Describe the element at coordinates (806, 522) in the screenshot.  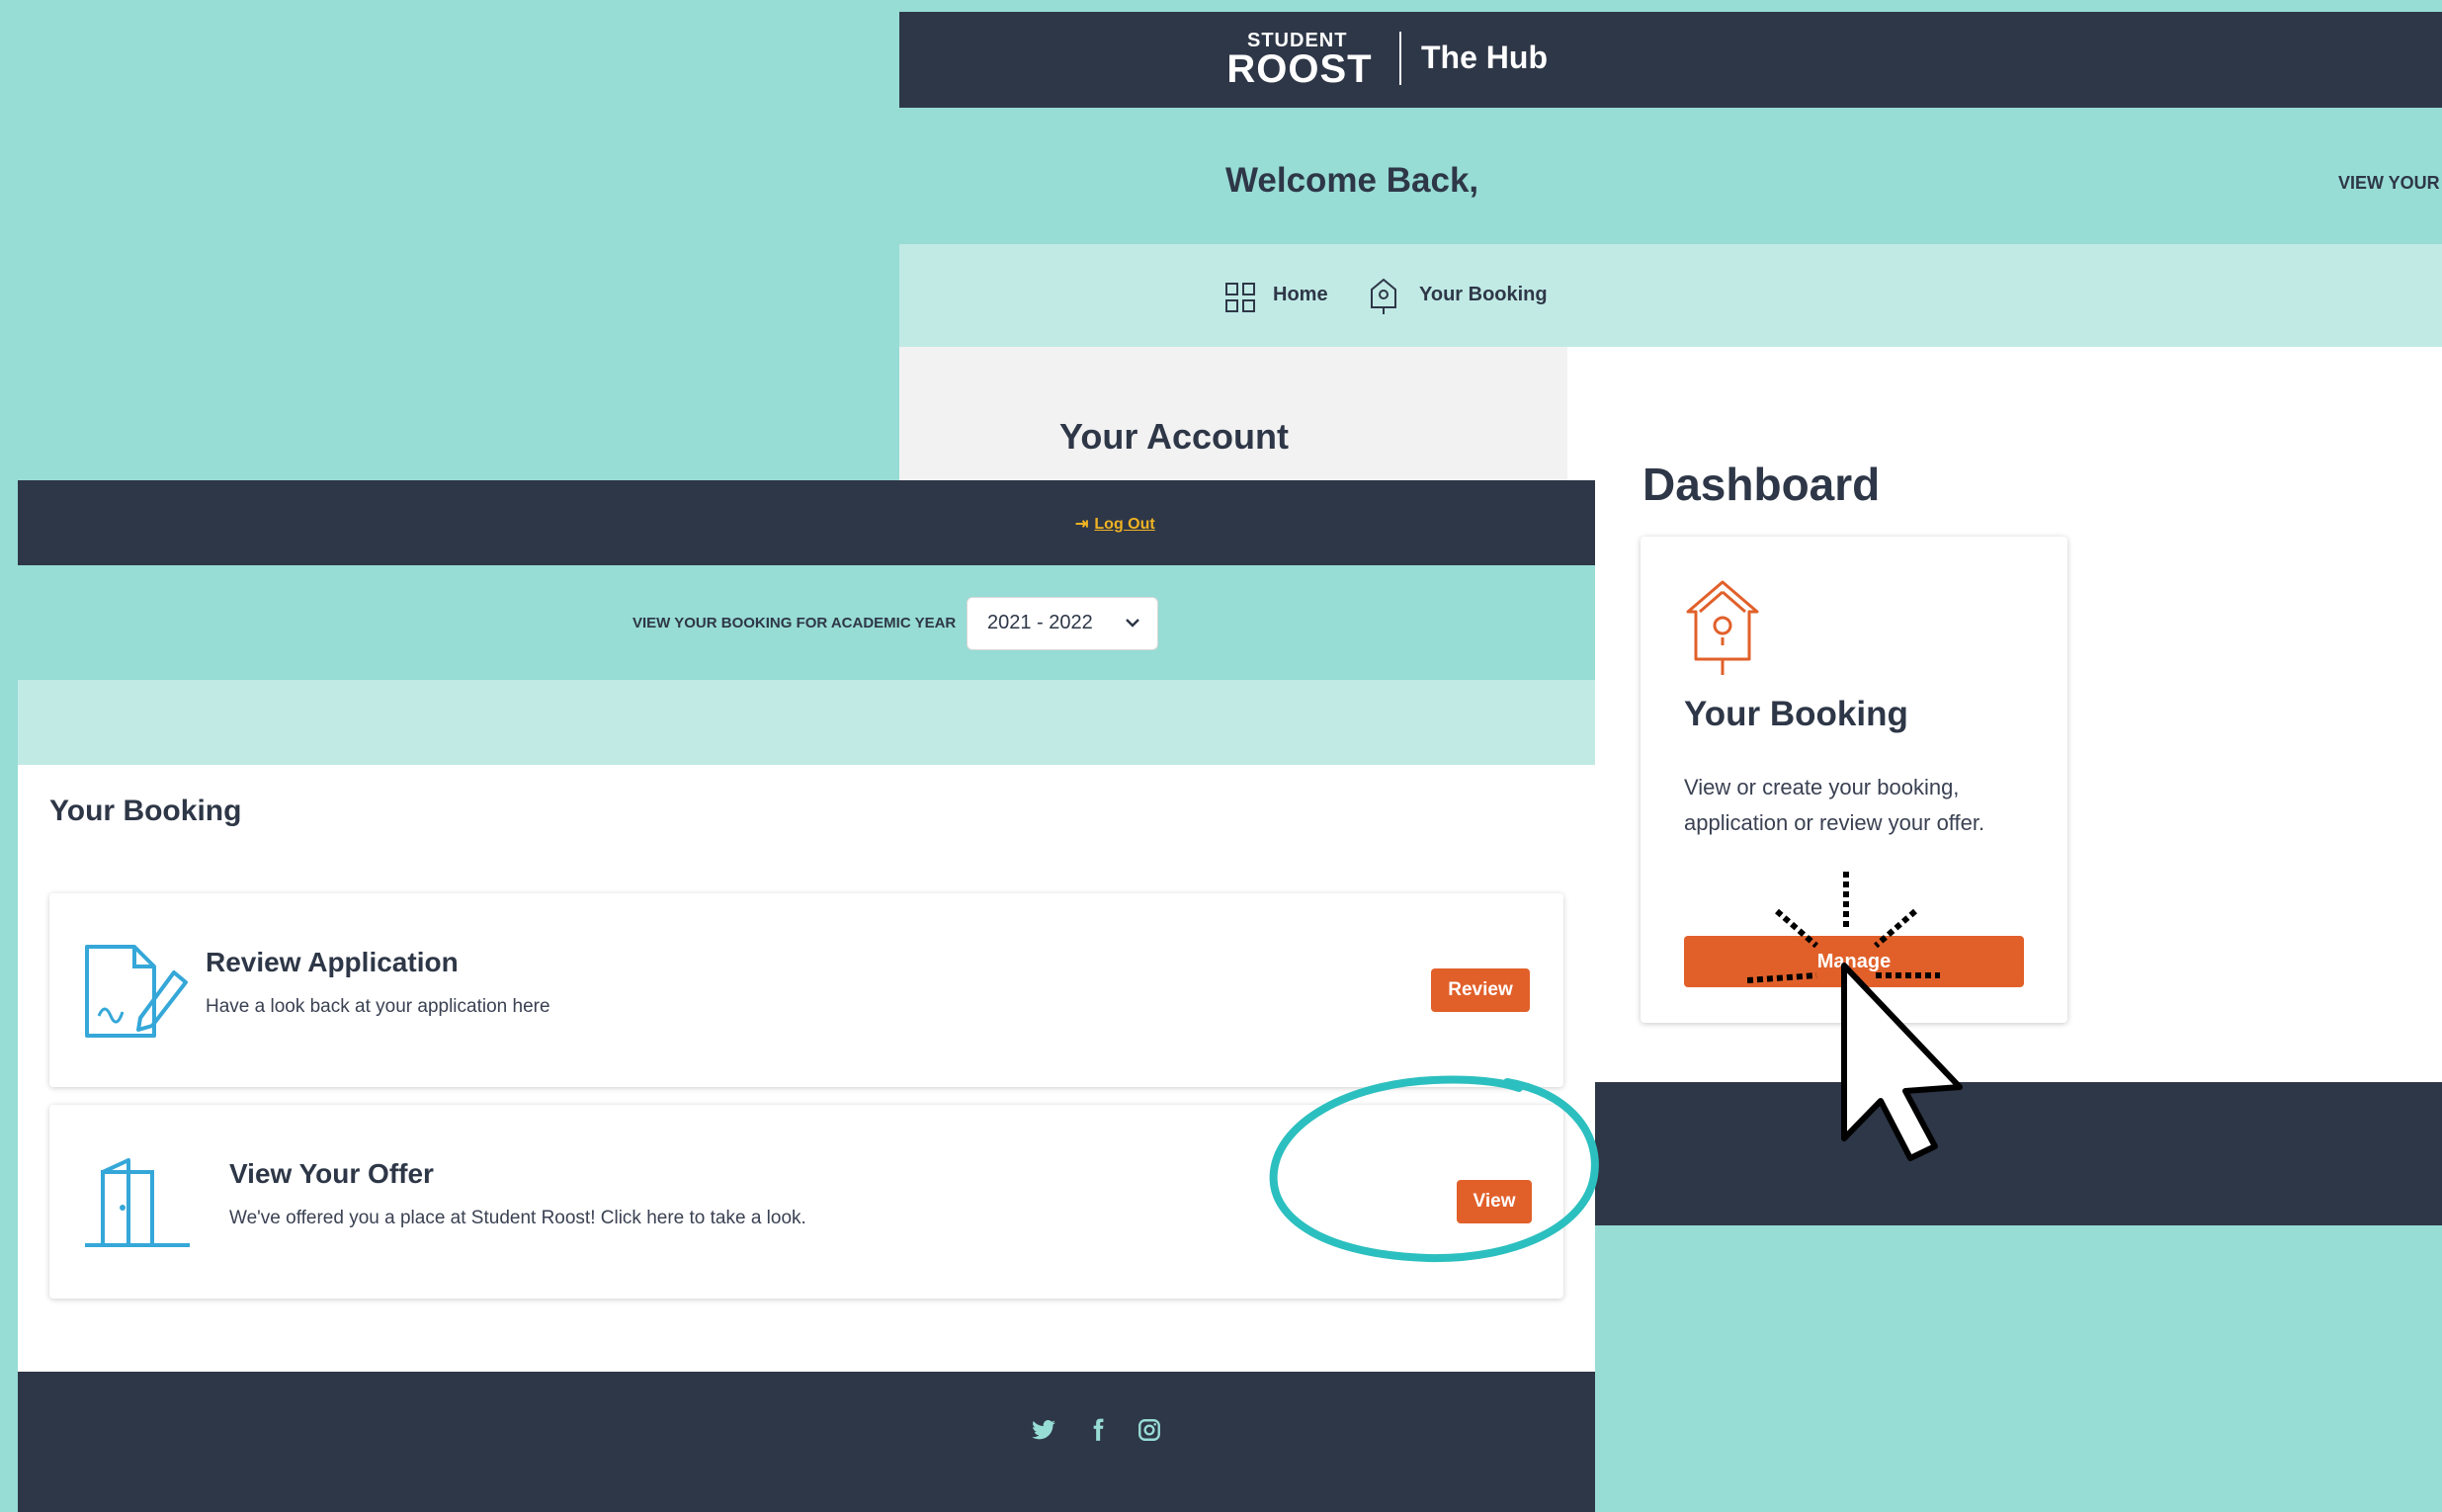
I see `top-bar: ⇥ Log Out` at that location.